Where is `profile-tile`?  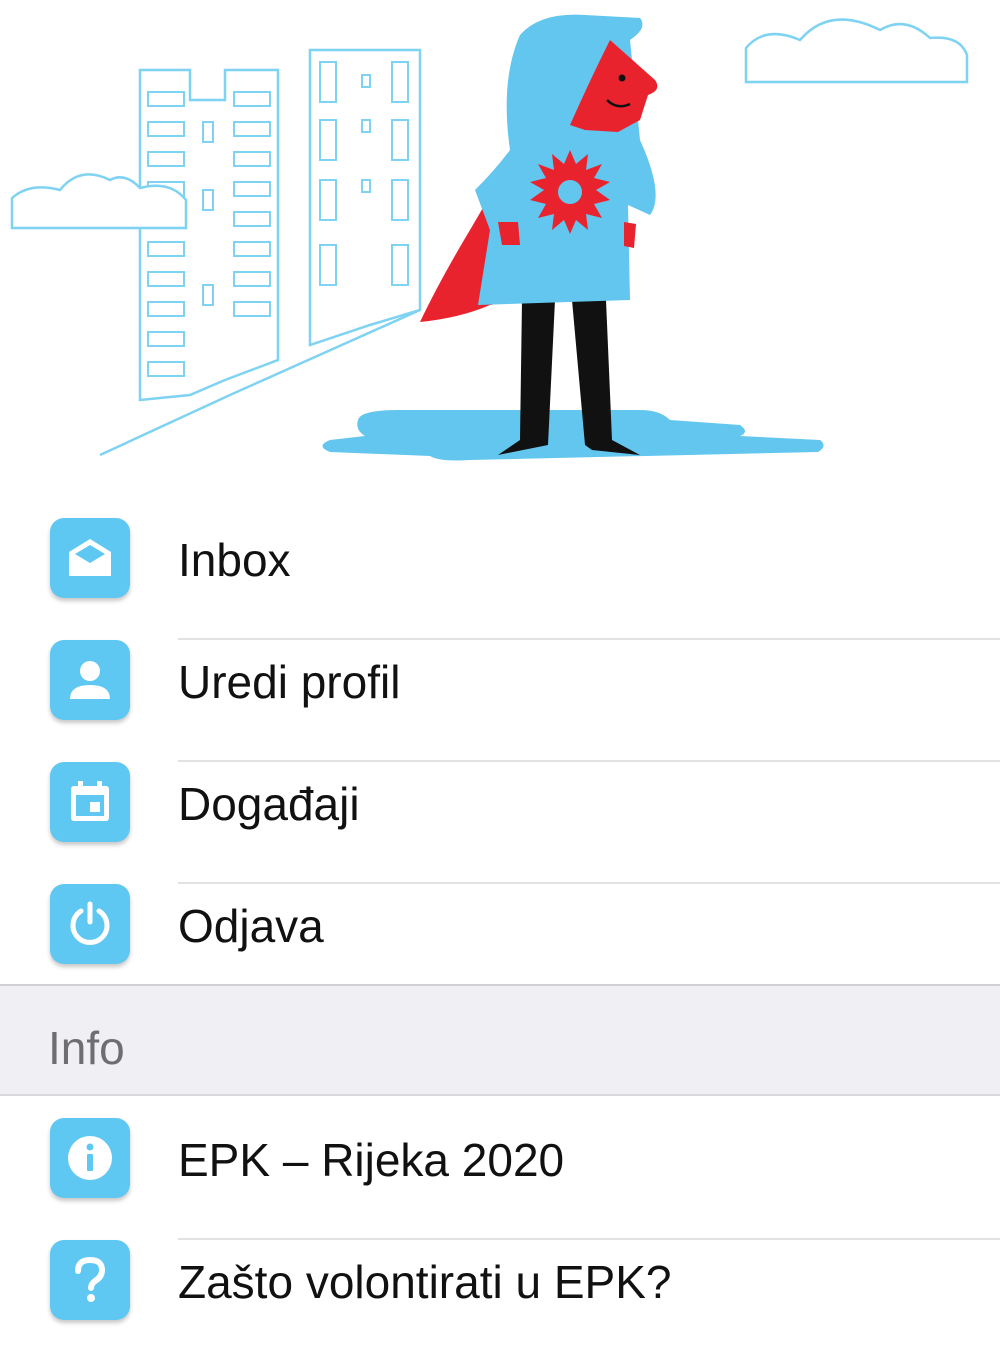 profile-tile is located at coordinates (90, 680).